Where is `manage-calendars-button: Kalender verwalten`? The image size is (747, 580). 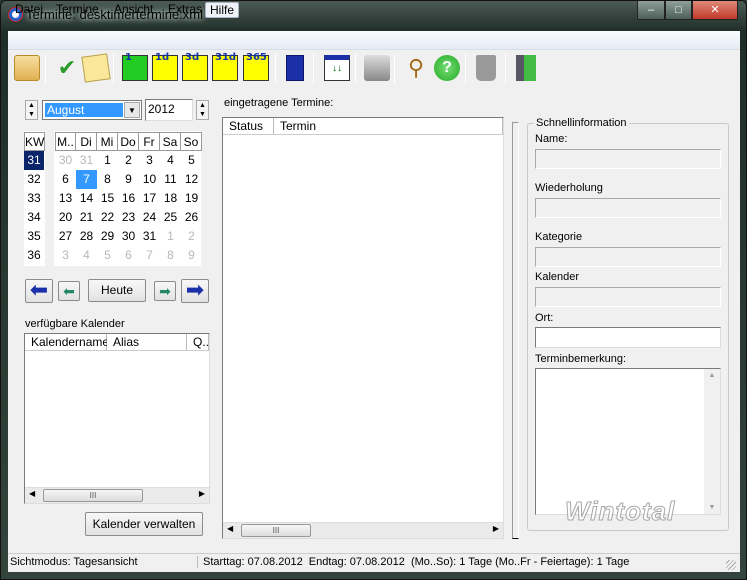 manage-calendars-button: Kalender verwalten is located at coordinates (144, 524).